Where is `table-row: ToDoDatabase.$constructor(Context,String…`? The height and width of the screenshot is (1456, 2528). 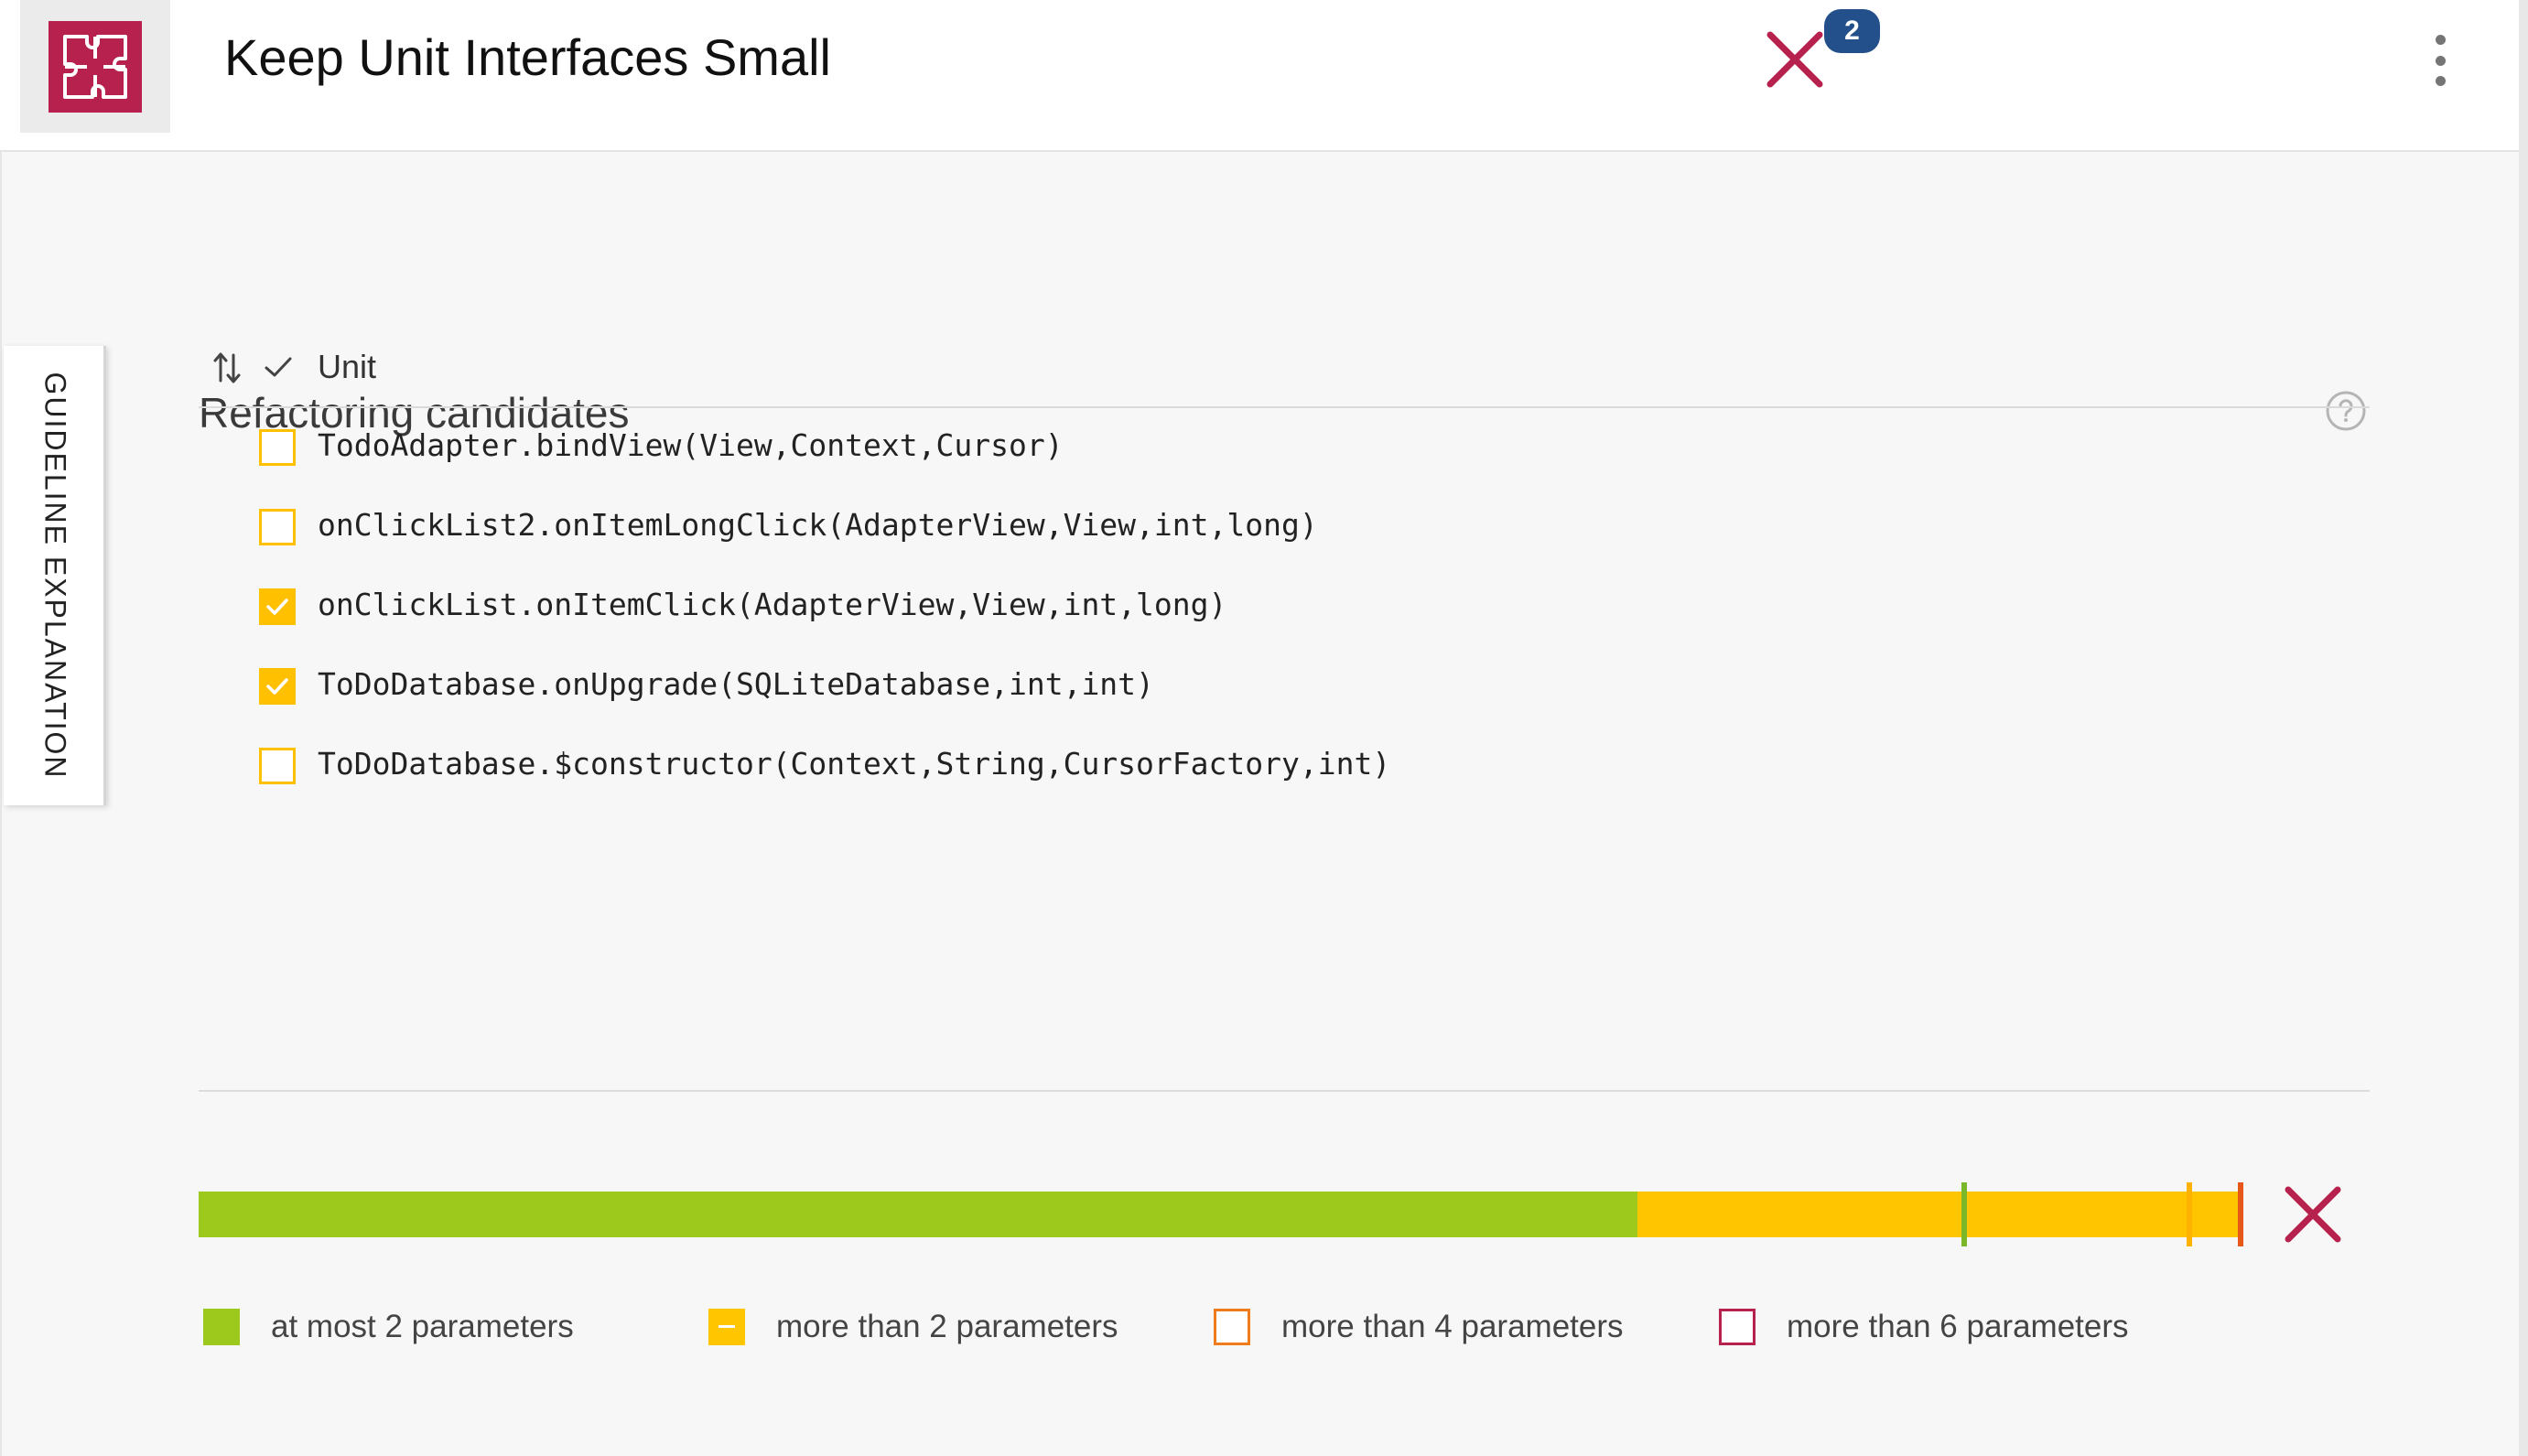 table-row: ToDoDatabase.$constructor(Context,String… is located at coordinates (1284, 766).